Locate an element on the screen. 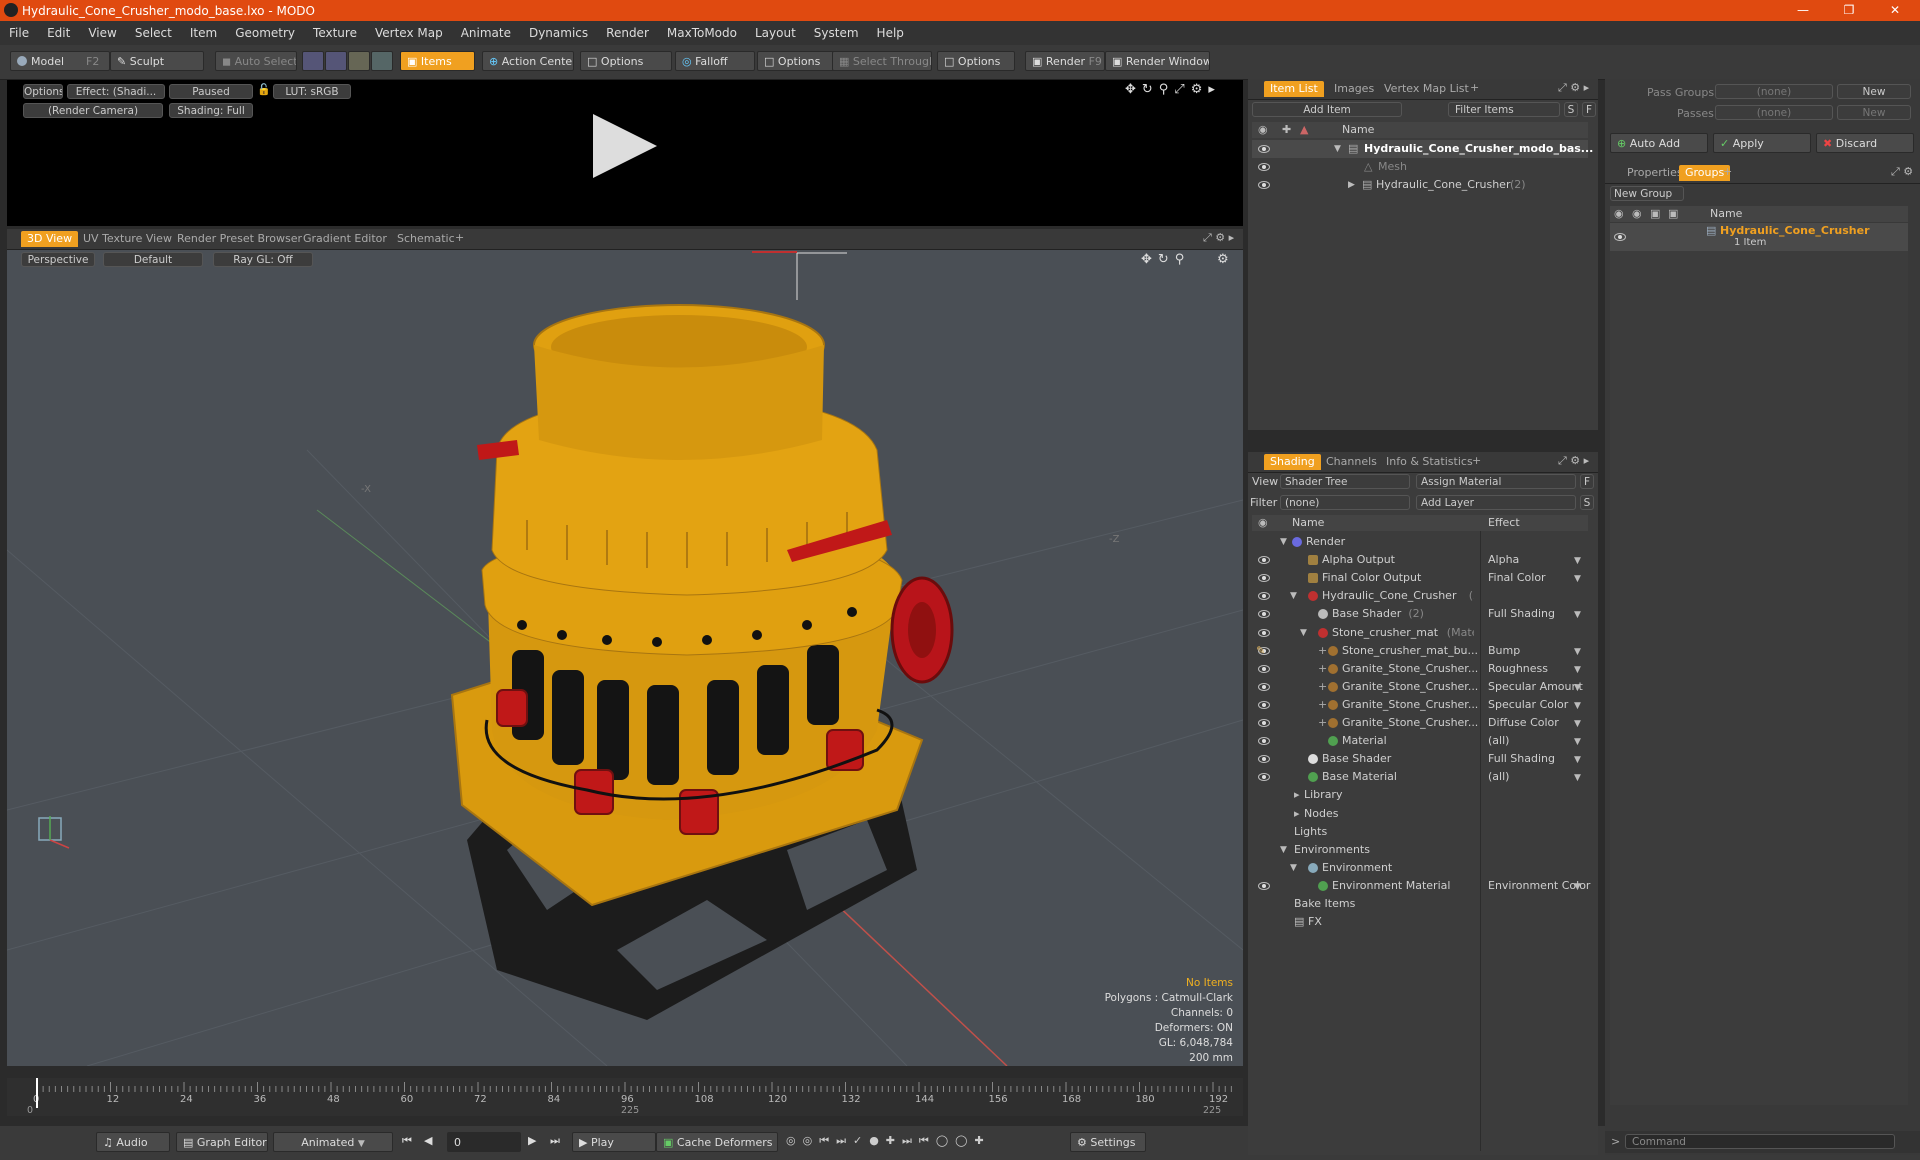 This screenshot has height=1160, width=1920. menu-item-view: View is located at coordinates (102, 33).